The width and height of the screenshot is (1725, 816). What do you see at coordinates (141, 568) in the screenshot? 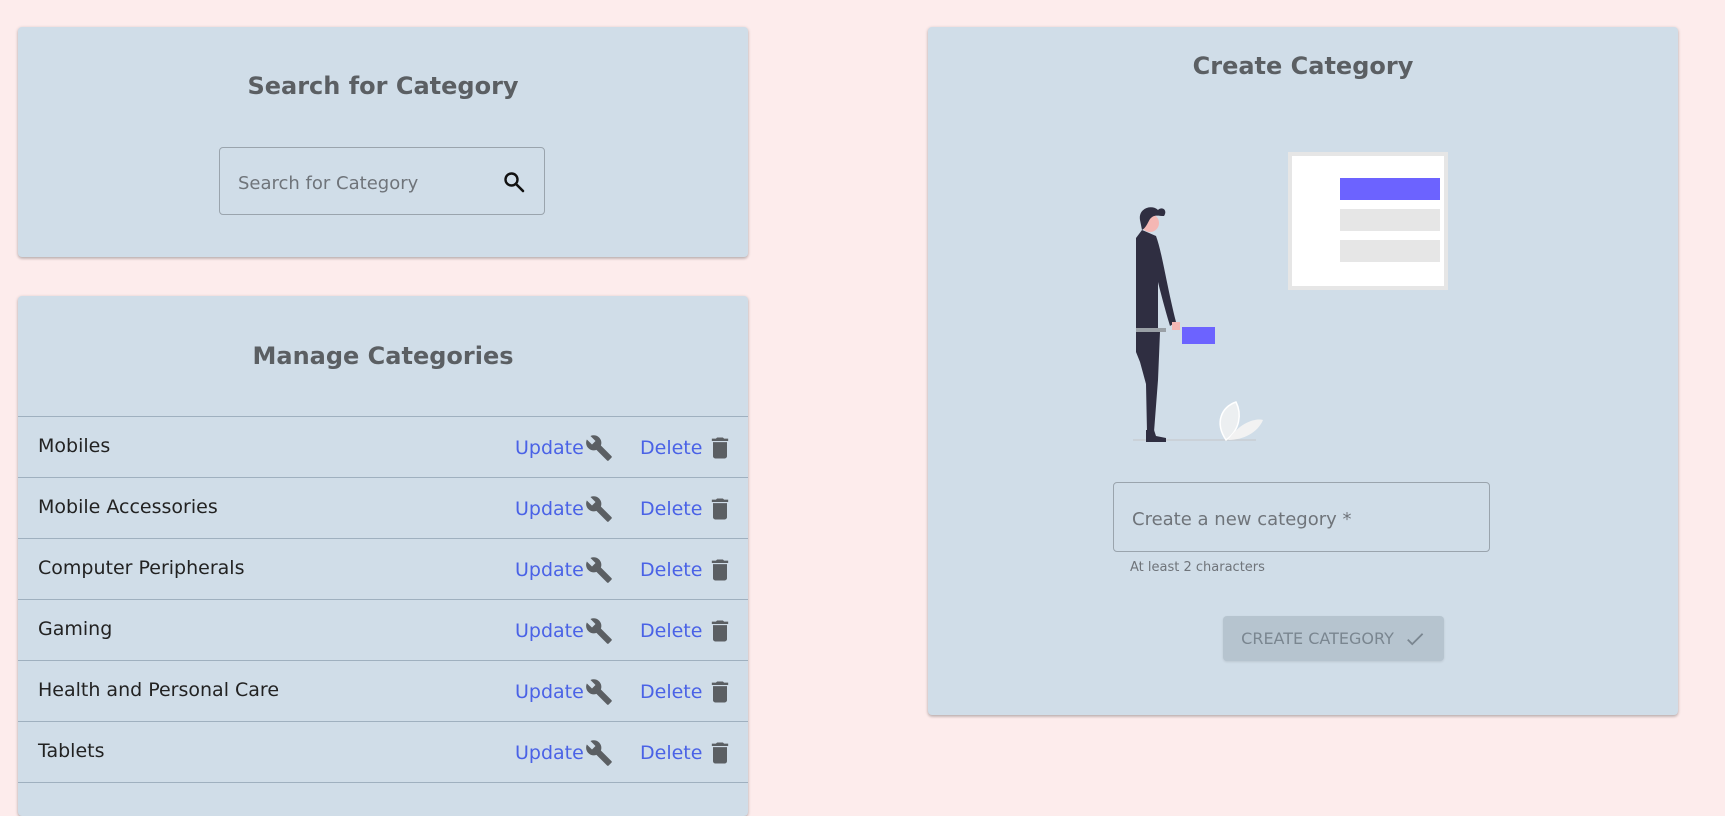
I see `category-name: Computer Peripherals` at bounding box center [141, 568].